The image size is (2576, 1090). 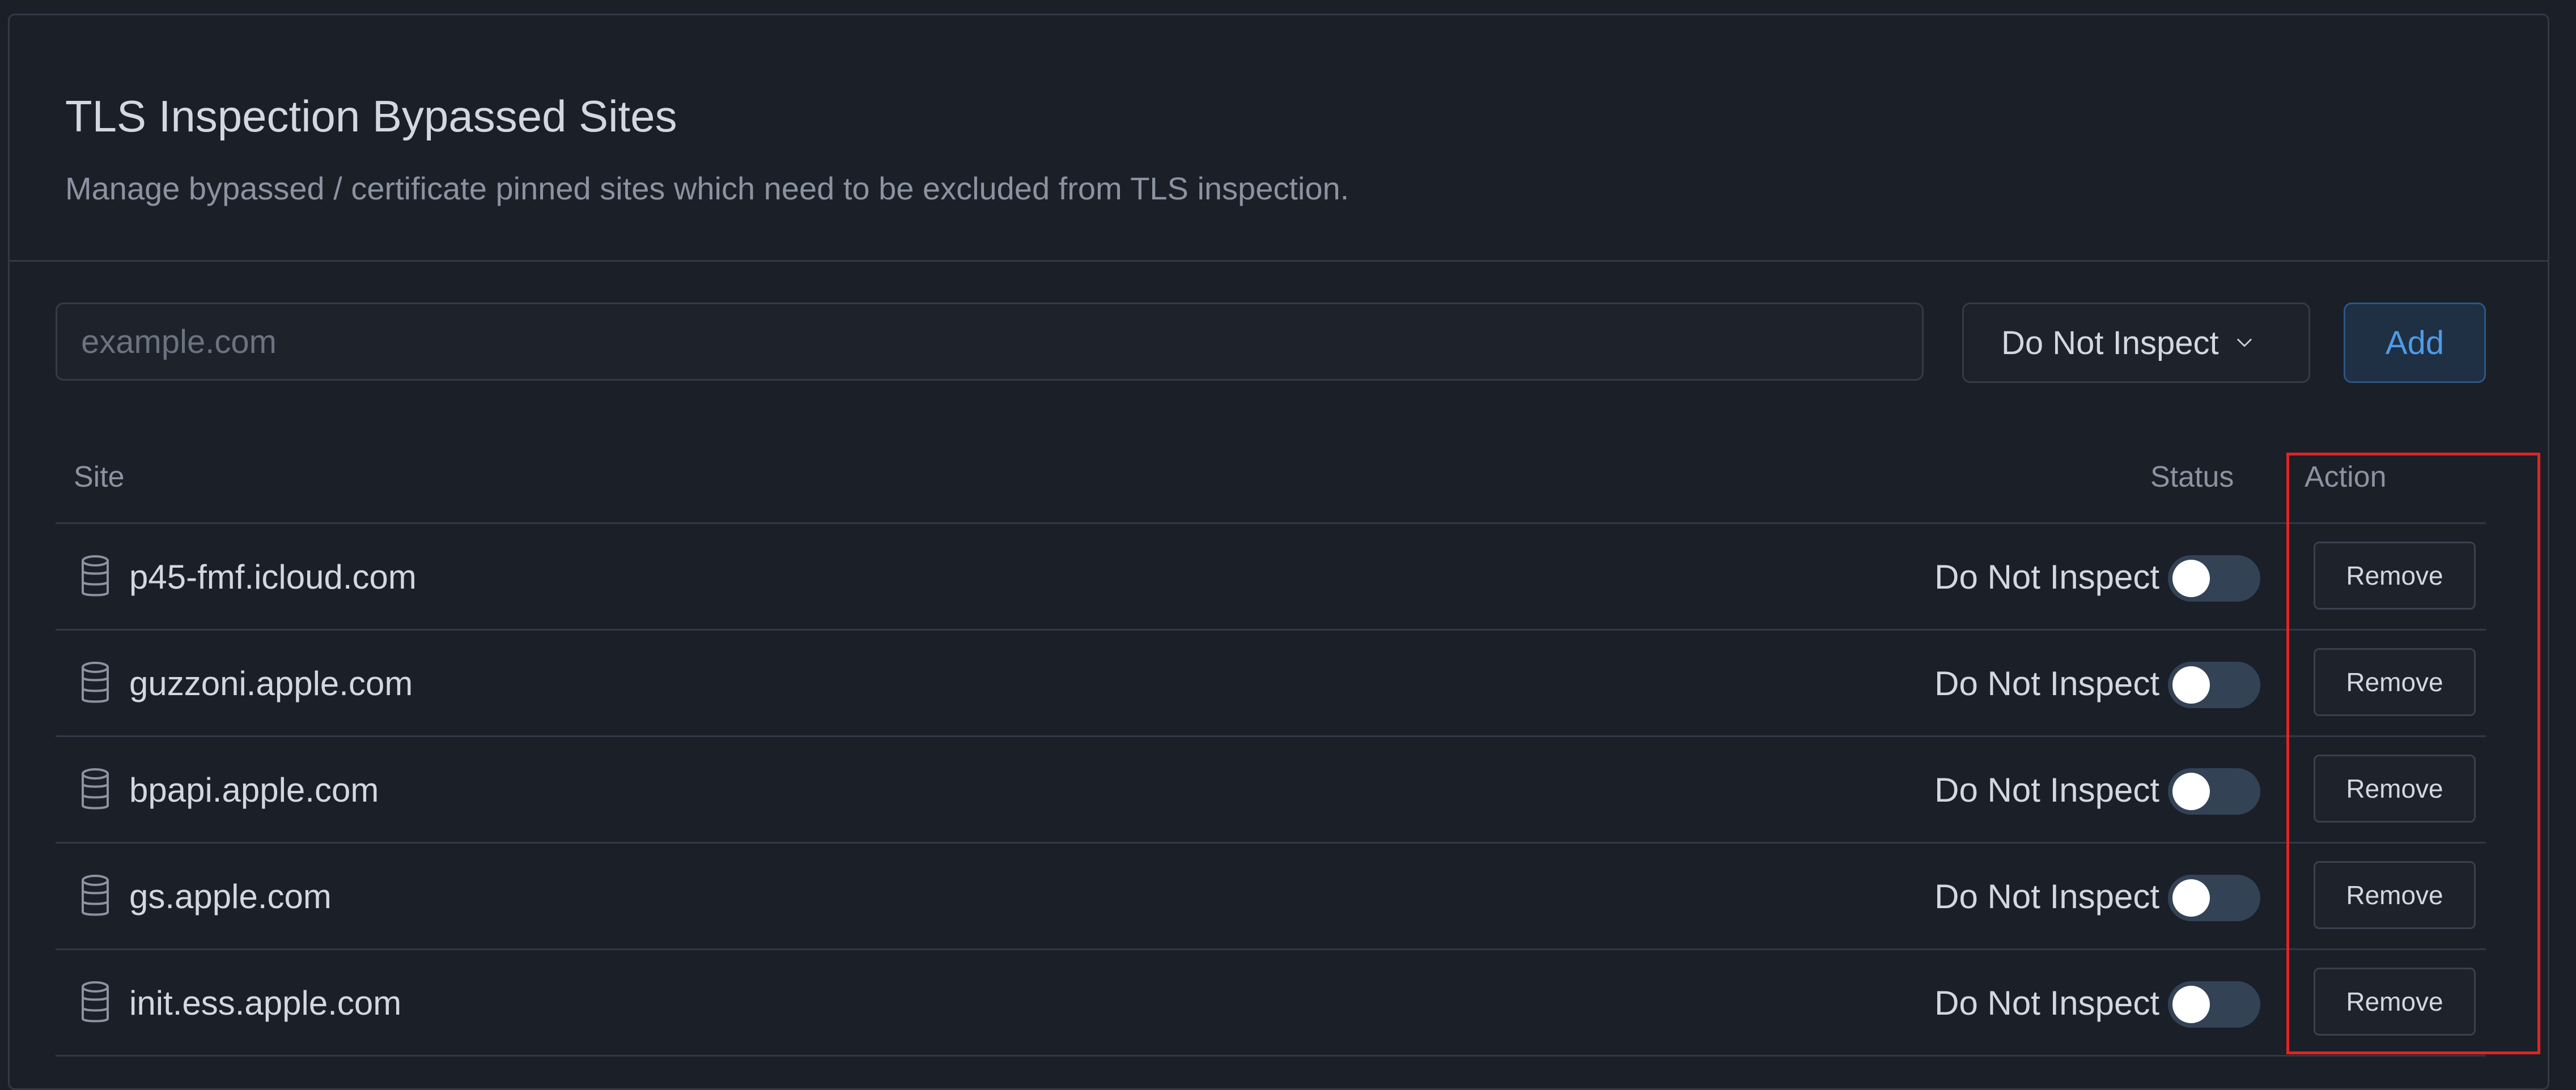 What do you see at coordinates (2192, 477) in the screenshot?
I see `column-header-status: Status` at bounding box center [2192, 477].